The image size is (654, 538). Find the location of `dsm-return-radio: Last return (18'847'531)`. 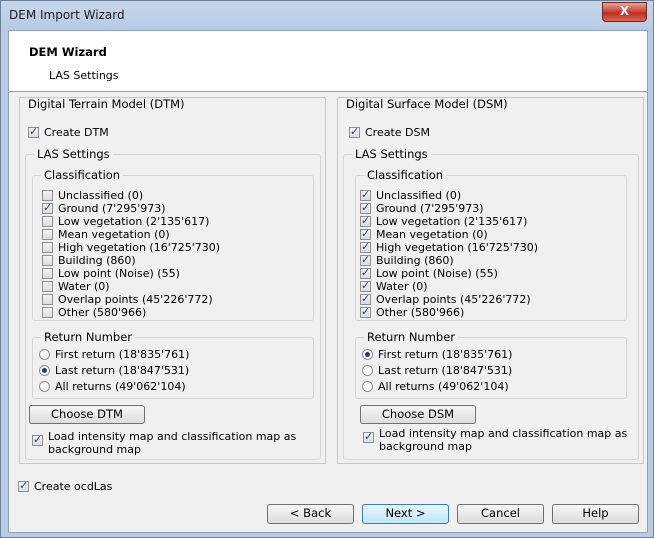

dsm-return-radio: Last return (18'847'531) is located at coordinates (437, 370).